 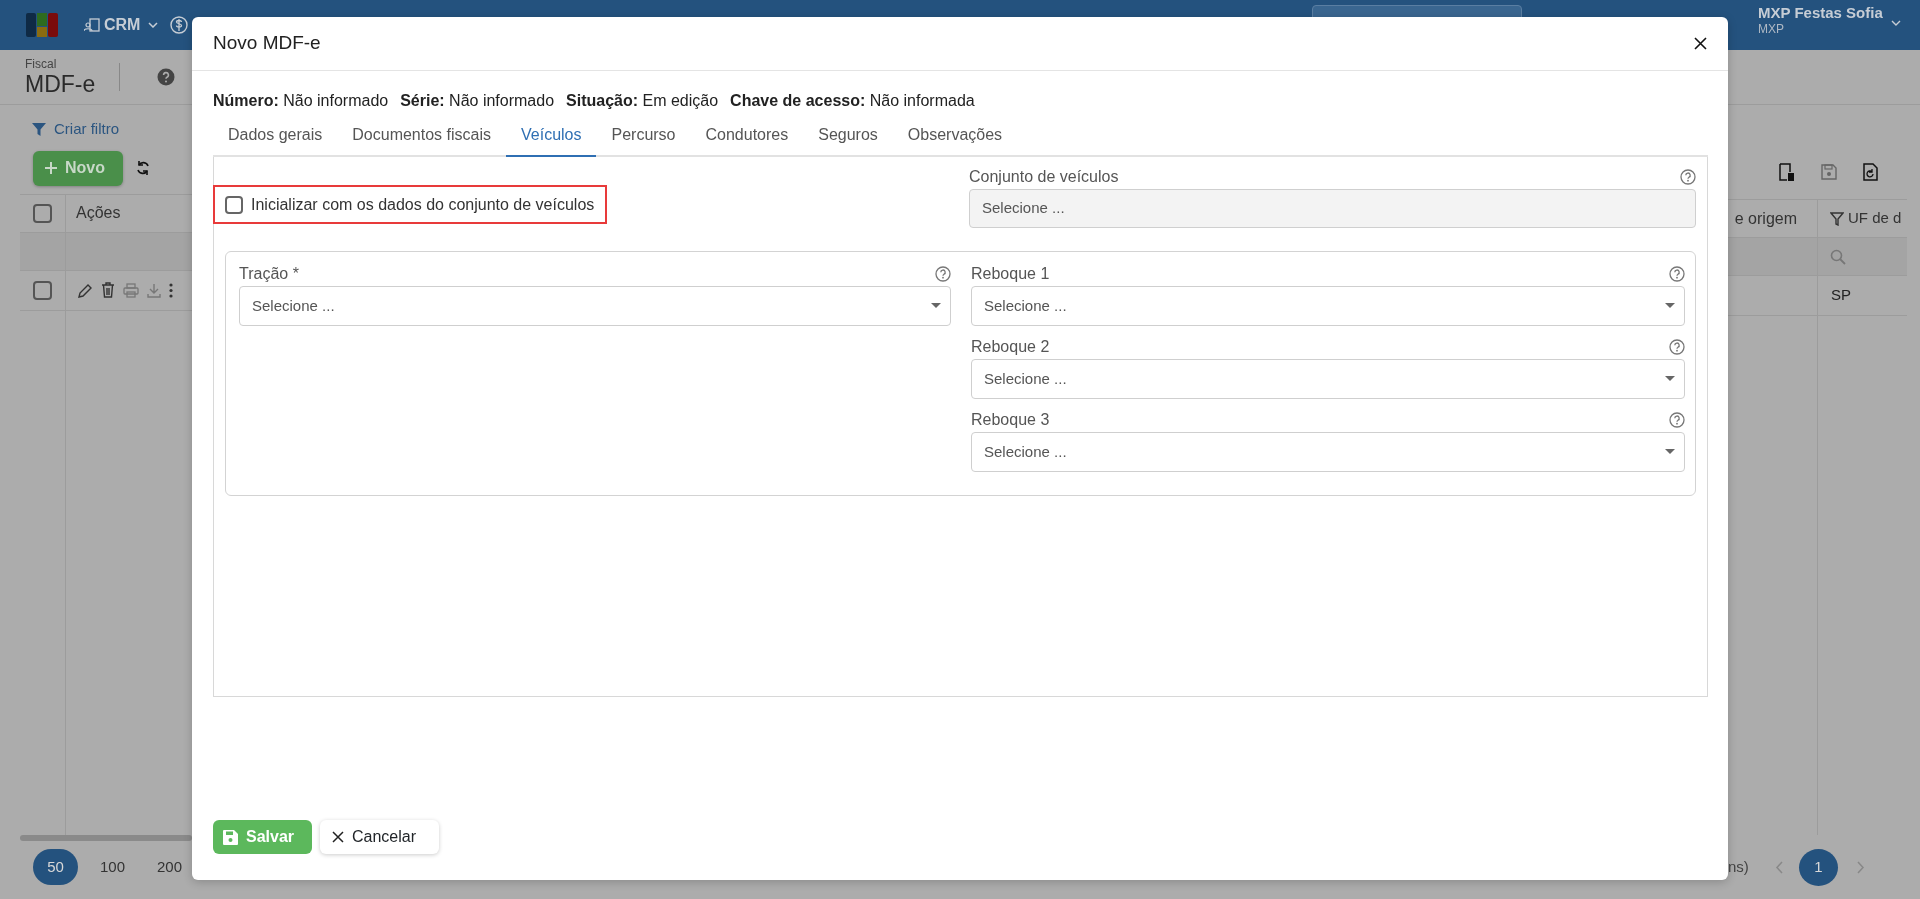 What do you see at coordinates (1010, 420) in the screenshot?
I see `field-label: Reboque 3` at bounding box center [1010, 420].